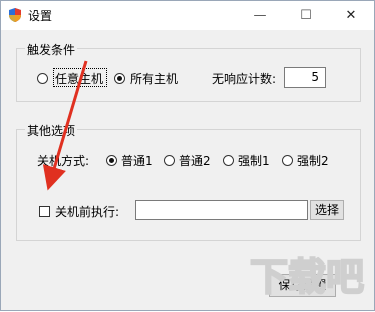 The image size is (375, 312). What do you see at coordinates (15, 15) in the screenshot?
I see `shield-app-icon` at bounding box center [15, 15].